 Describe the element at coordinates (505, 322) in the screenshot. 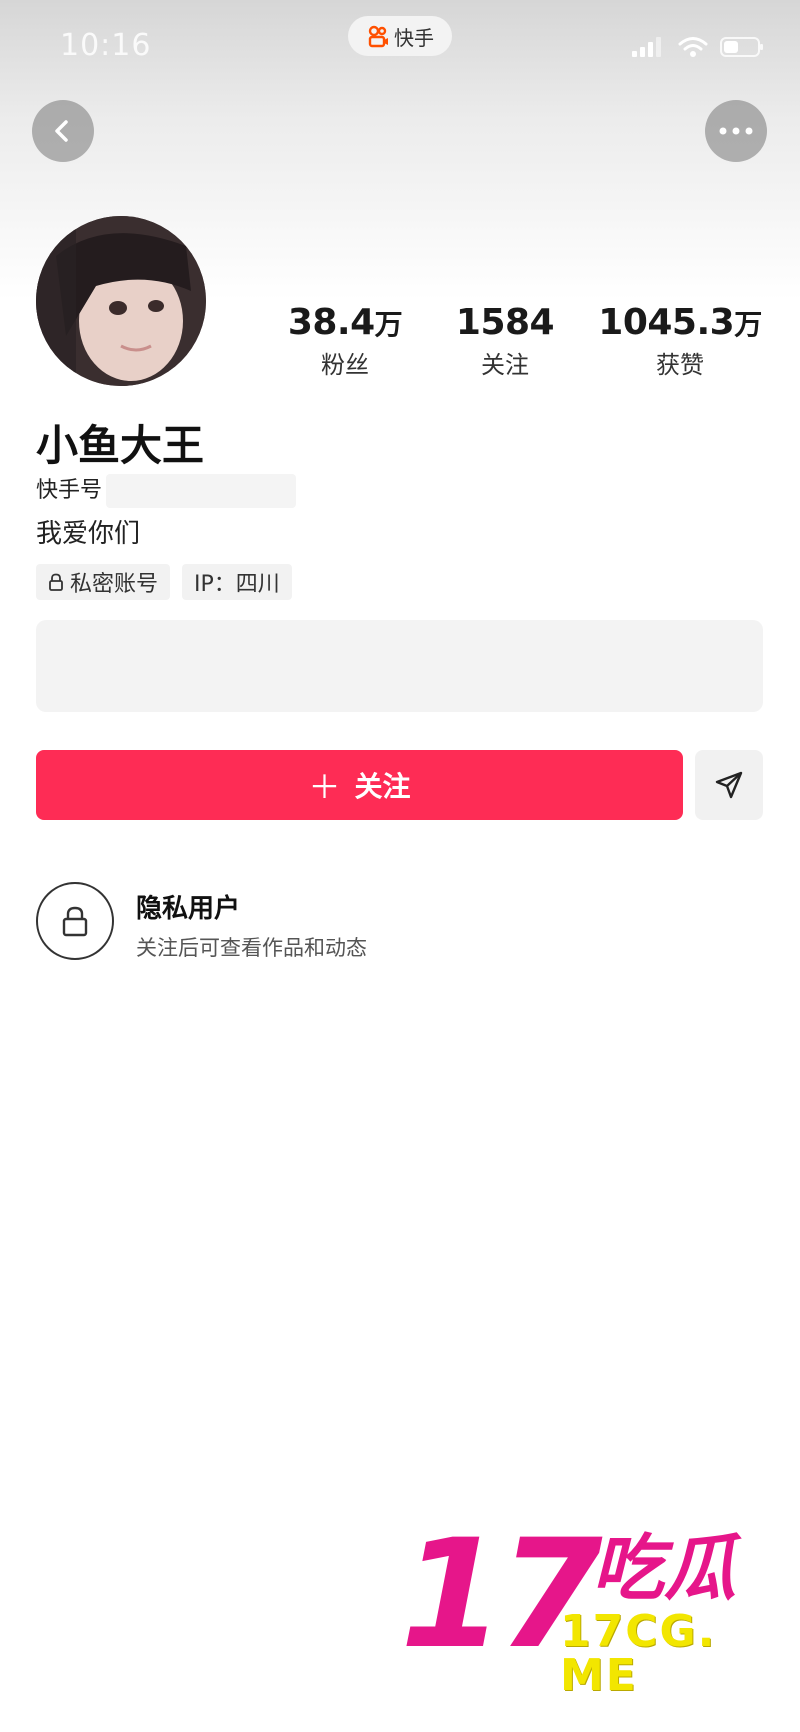

I see `following-count: 1584` at that location.